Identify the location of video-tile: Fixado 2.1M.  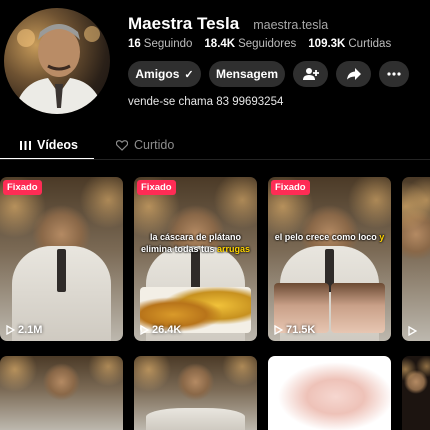
(61, 259).